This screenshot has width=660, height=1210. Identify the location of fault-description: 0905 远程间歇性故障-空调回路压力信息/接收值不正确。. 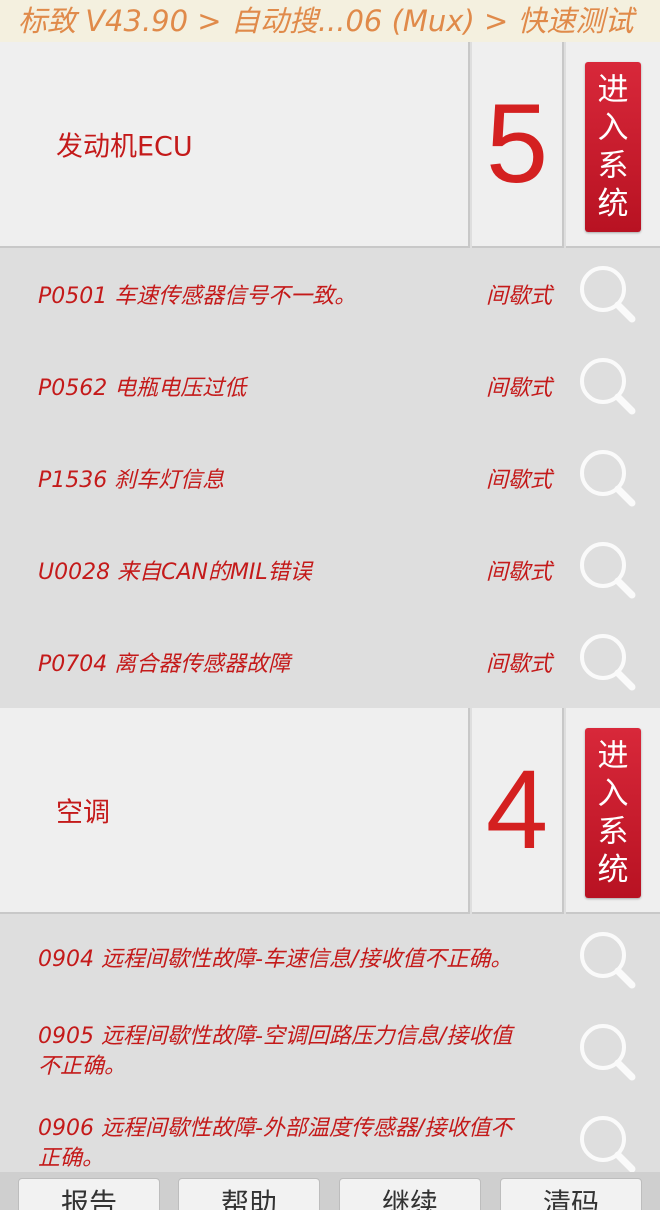
(275, 1051).